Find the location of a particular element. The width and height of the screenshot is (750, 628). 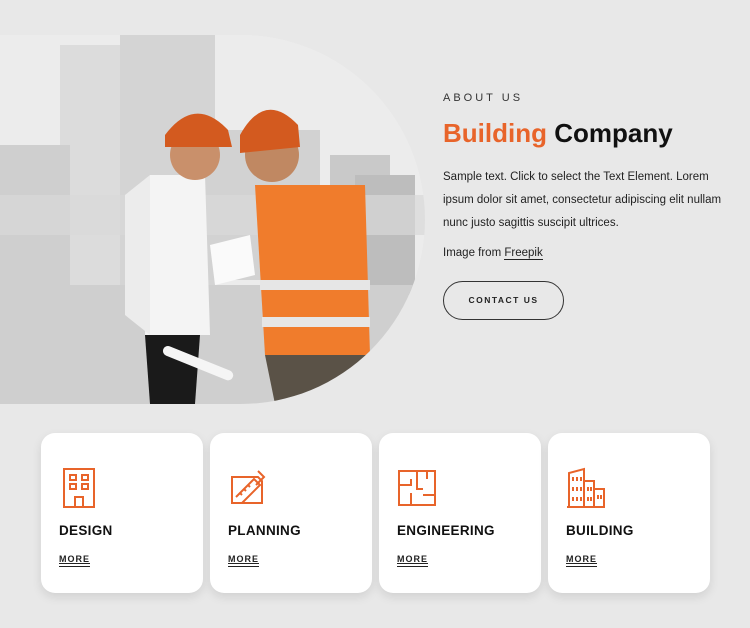

office-building-icon is located at coordinates (79, 488).